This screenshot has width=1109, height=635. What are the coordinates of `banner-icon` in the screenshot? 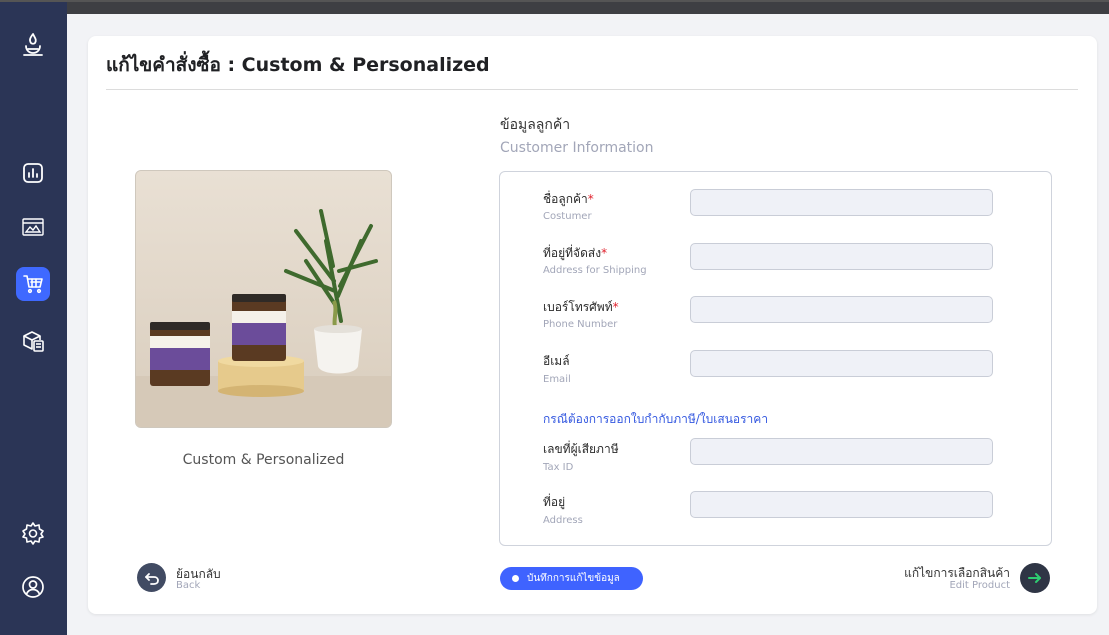 It's located at (33, 227).